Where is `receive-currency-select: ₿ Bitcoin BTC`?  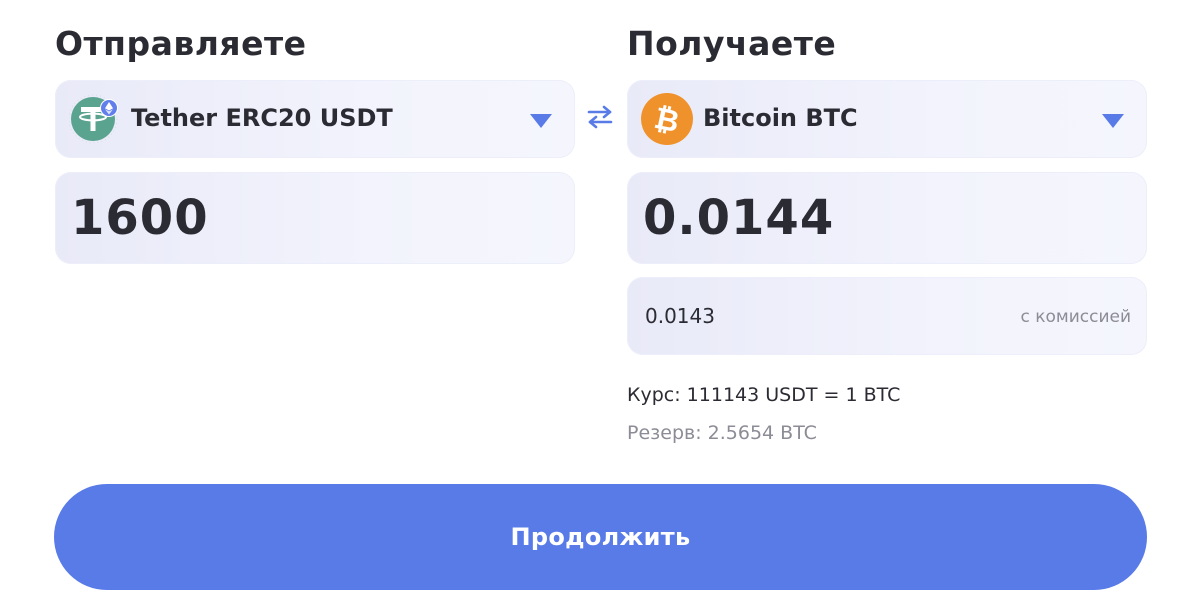
receive-currency-select: ₿ Bitcoin BTC is located at coordinates (887, 119).